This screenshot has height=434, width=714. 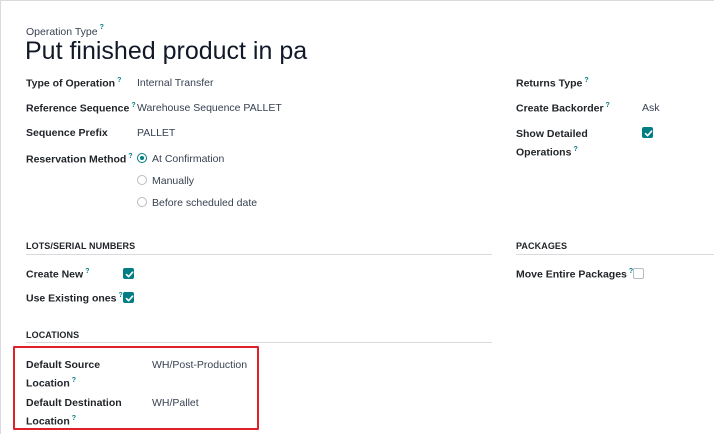 What do you see at coordinates (638, 273) in the screenshot?
I see `move-entire-packages-checkbox` at bounding box center [638, 273].